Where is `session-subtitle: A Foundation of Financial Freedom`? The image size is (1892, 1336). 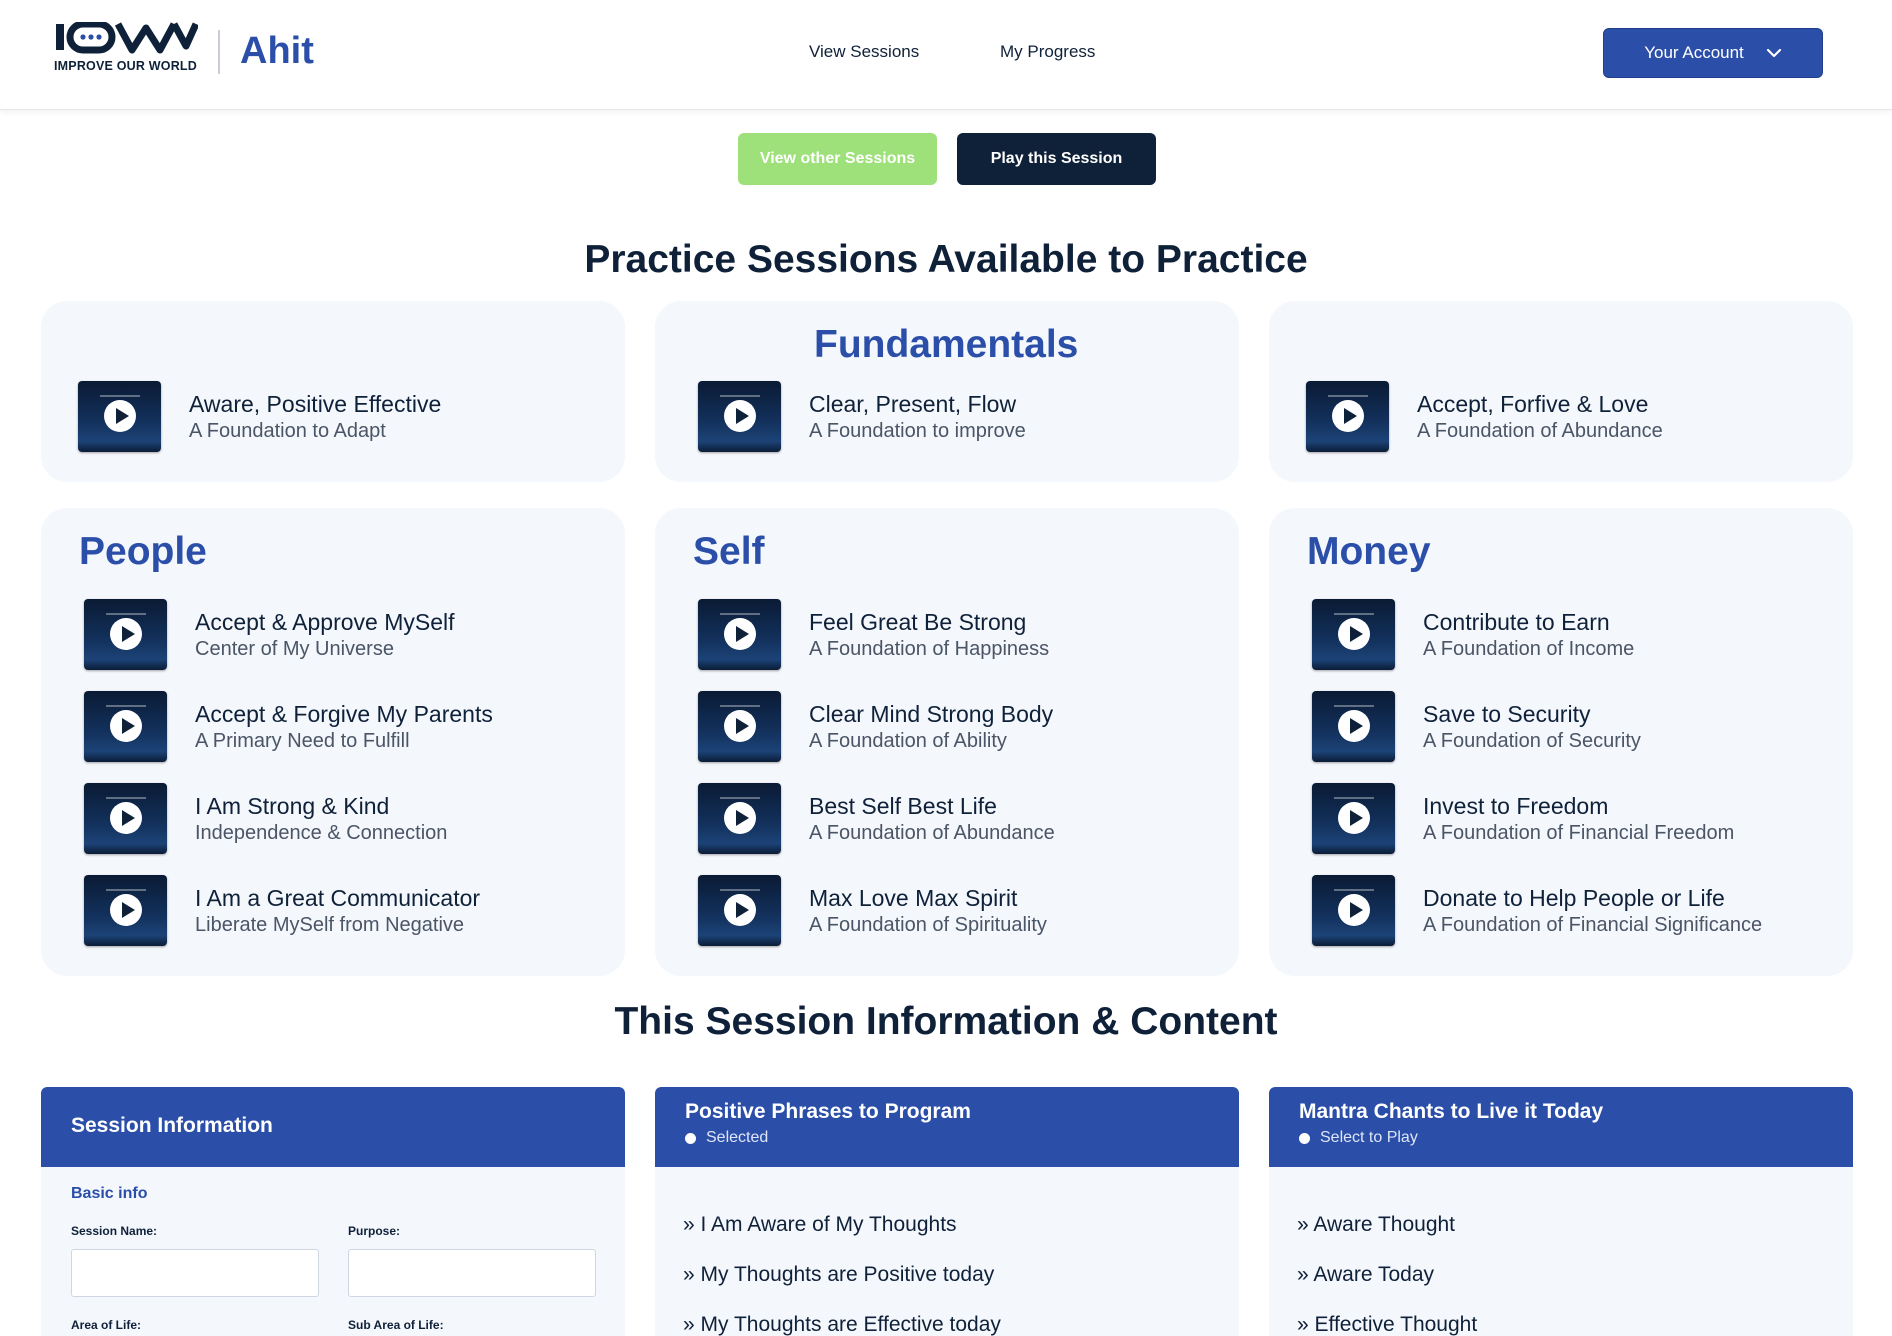 session-subtitle: A Foundation of Financial Freedom is located at coordinates (1579, 832).